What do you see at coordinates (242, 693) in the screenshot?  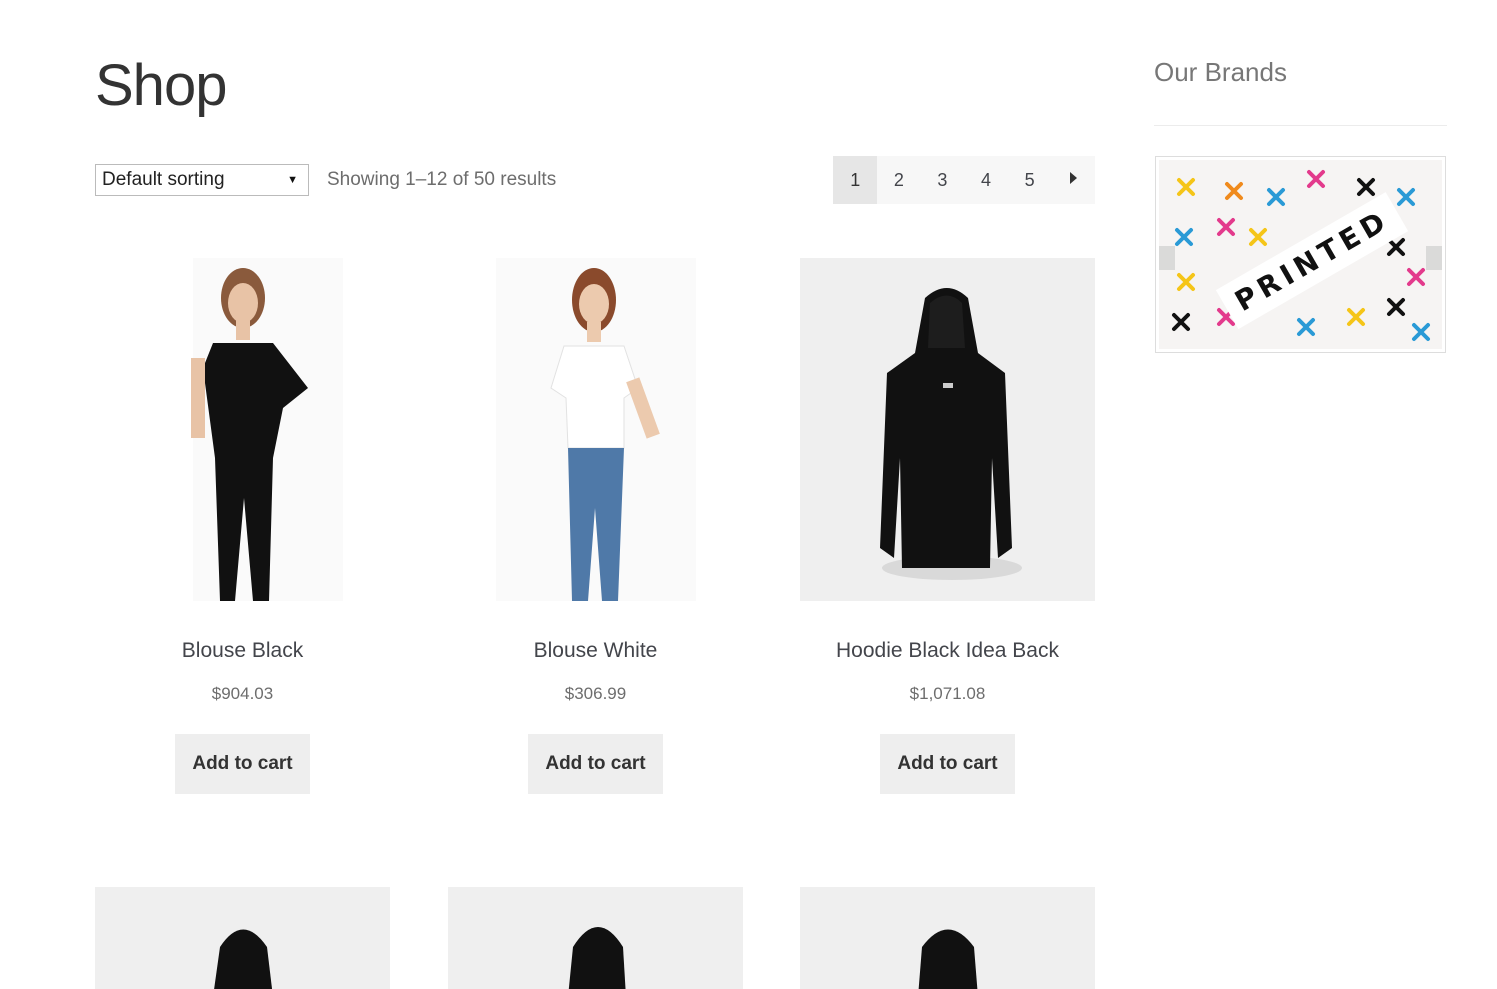 I see `product-price: $904.03` at bounding box center [242, 693].